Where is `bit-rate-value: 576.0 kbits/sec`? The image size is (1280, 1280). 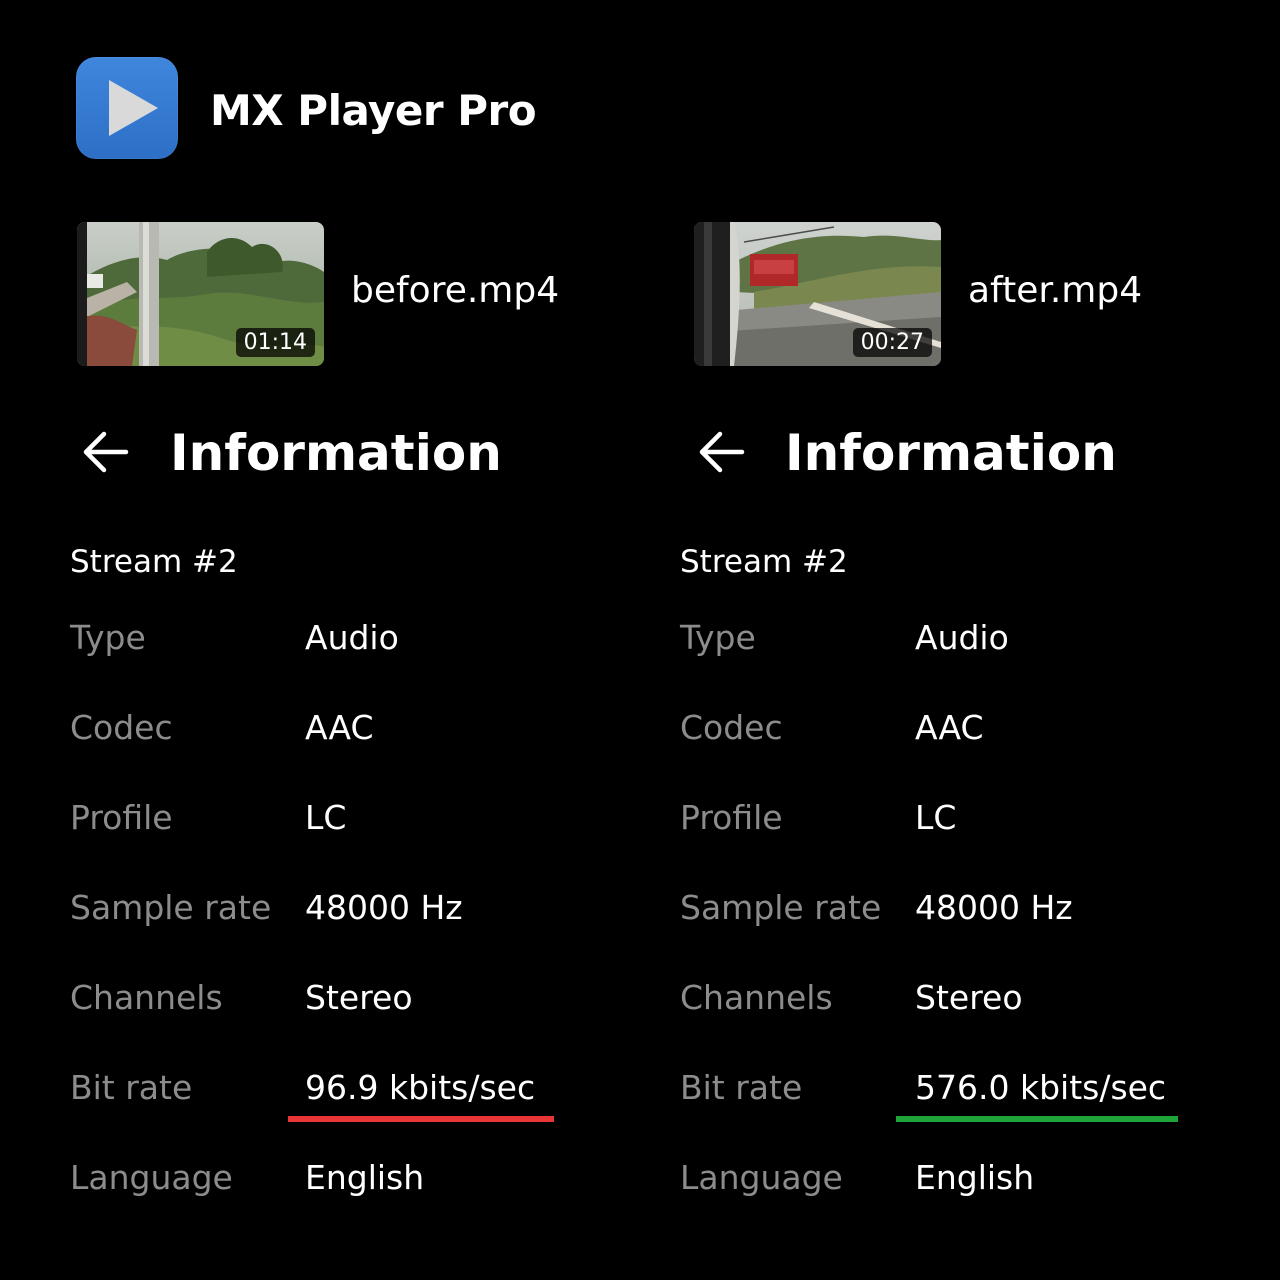 bit-rate-value: 576.0 kbits/sec is located at coordinates (1041, 1087).